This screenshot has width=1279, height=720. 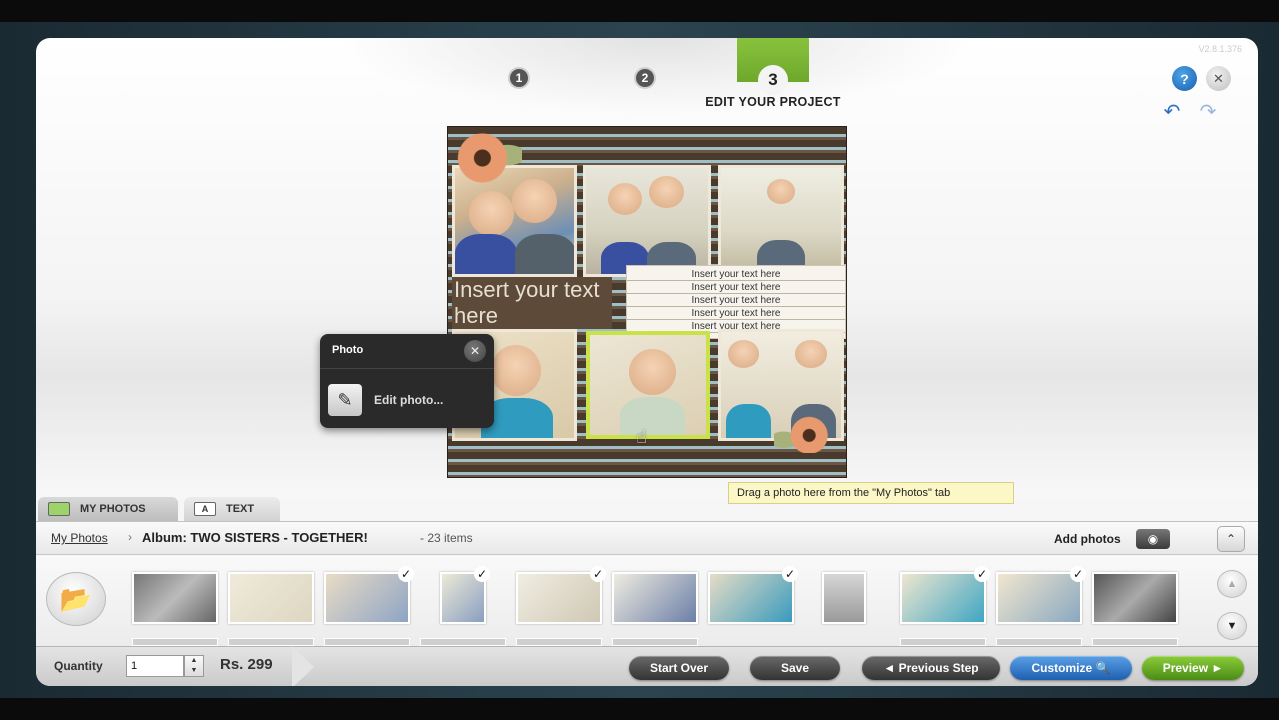 I want to click on previous-step-button: ◄ Previous Step, so click(x=931, y=668).